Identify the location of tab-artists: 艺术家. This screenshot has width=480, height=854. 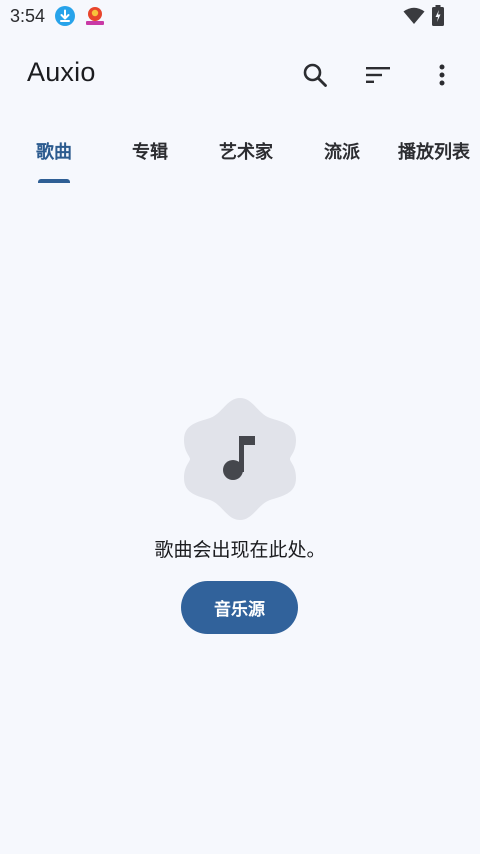
(246, 151).